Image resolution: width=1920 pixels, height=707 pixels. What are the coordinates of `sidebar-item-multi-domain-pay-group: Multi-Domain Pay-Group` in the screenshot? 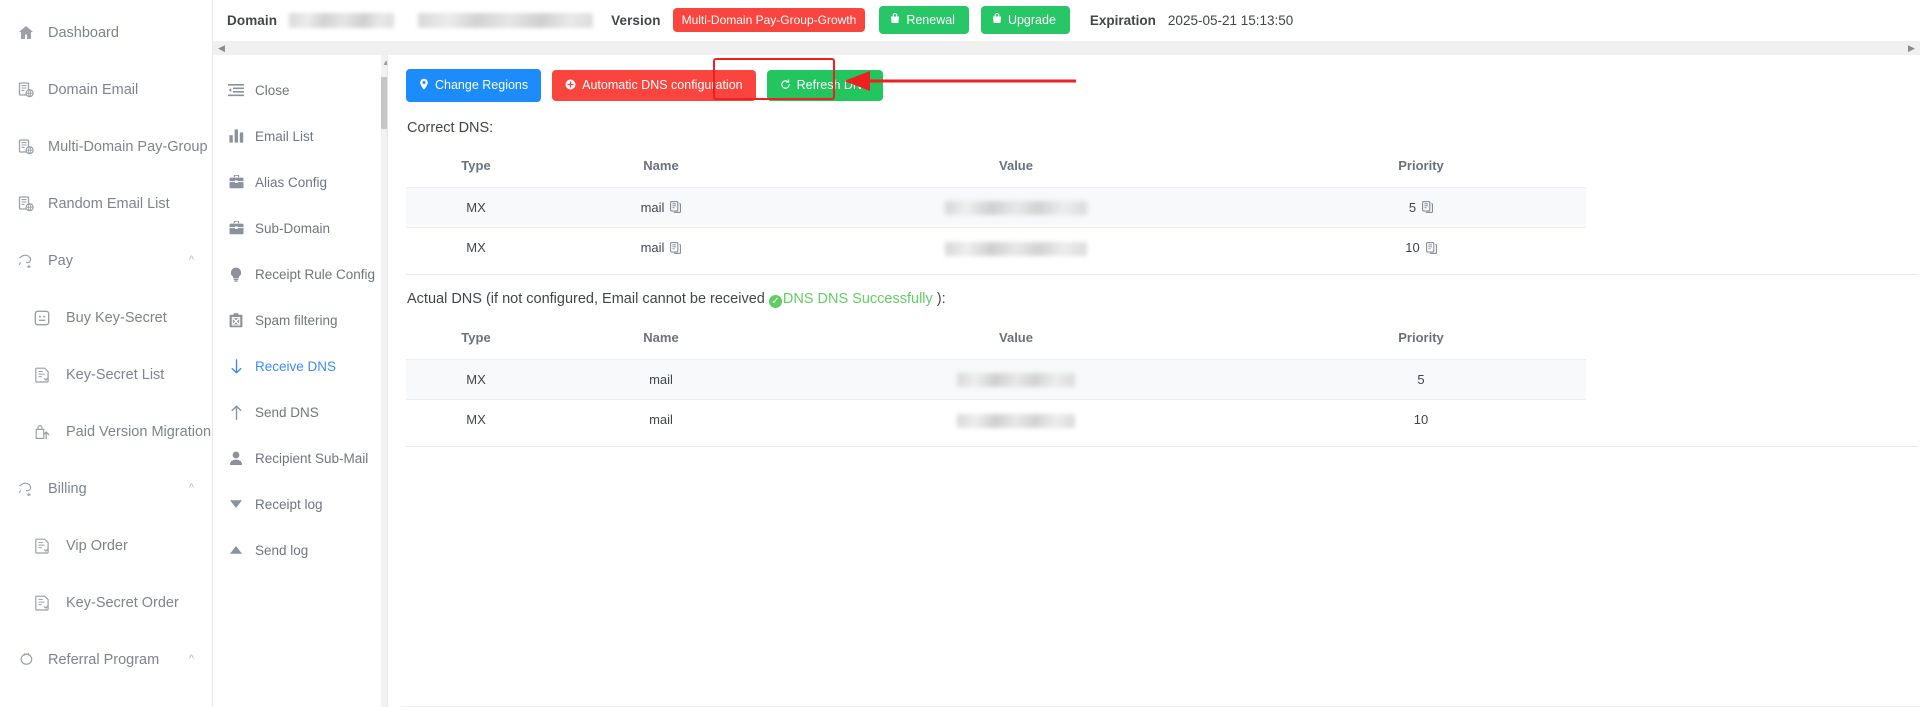 It's located at (106, 146).